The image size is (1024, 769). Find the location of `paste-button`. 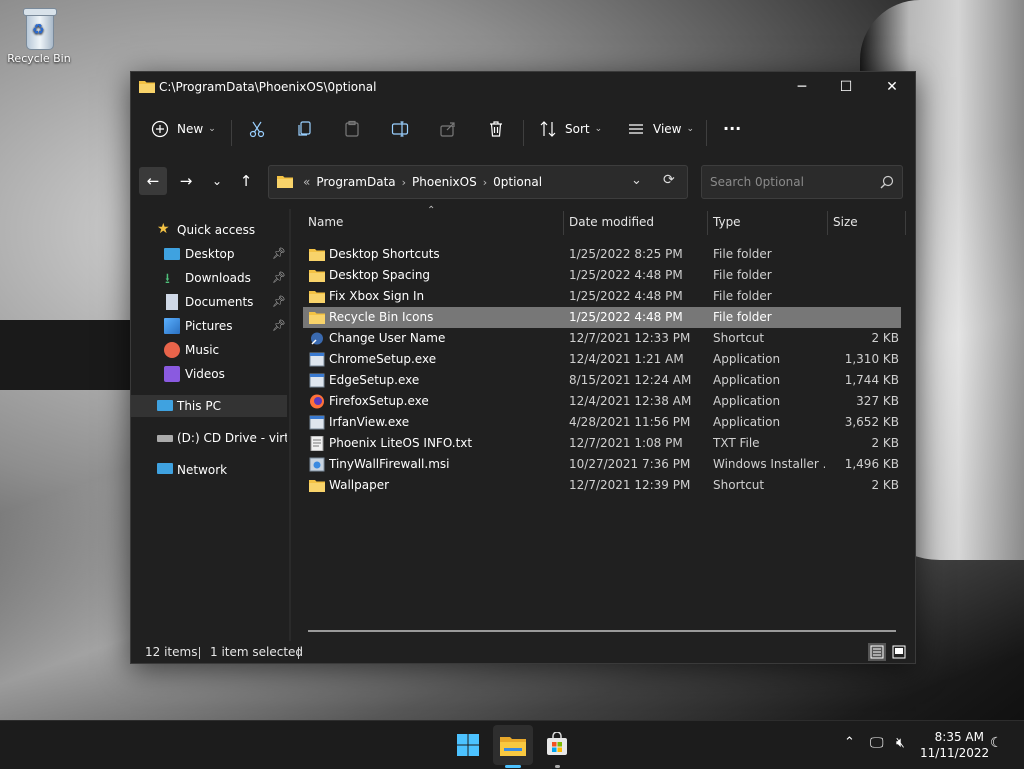

paste-button is located at coordinates (352, 129).